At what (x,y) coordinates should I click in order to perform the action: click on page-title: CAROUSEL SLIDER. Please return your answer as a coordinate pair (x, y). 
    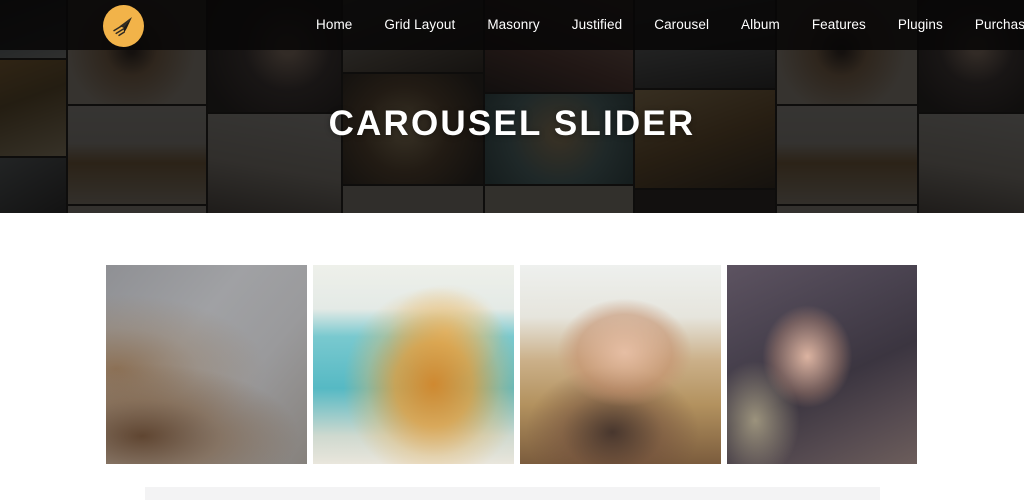
    Looking at the image, I should click on (512, 123).